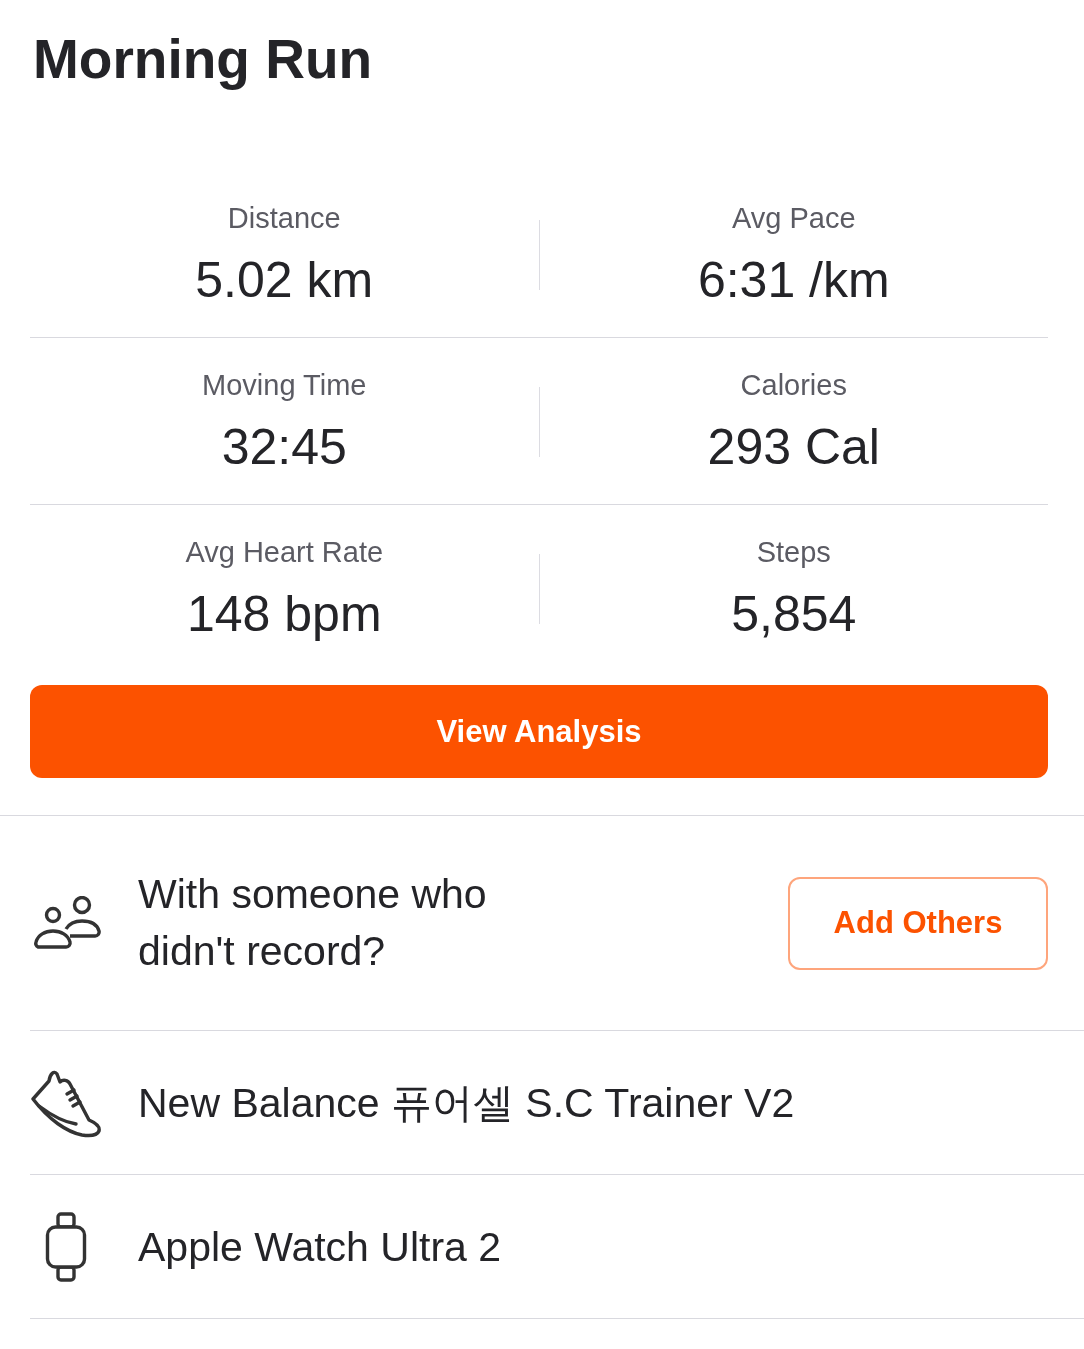 The width and height of the screenshot is (1084, 1349). I want to click on stat-value: 6:31 /km, so click(793, 280).